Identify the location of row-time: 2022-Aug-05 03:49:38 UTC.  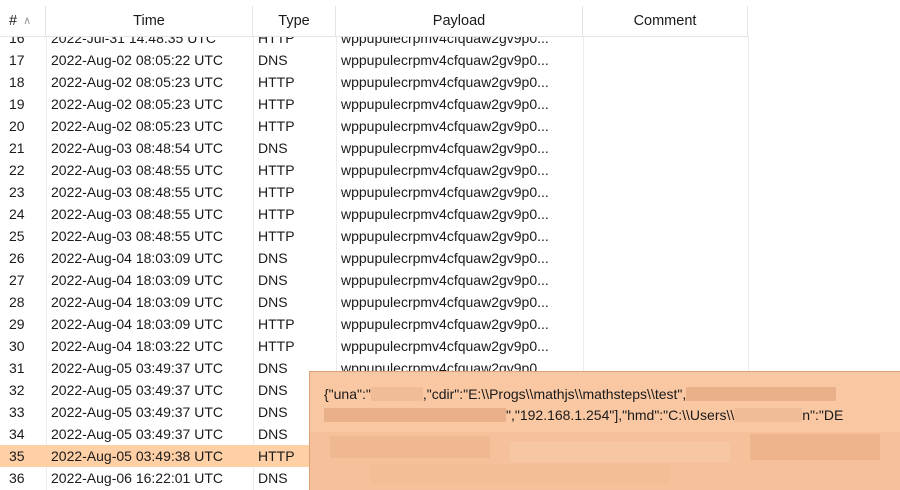
(137, 456).